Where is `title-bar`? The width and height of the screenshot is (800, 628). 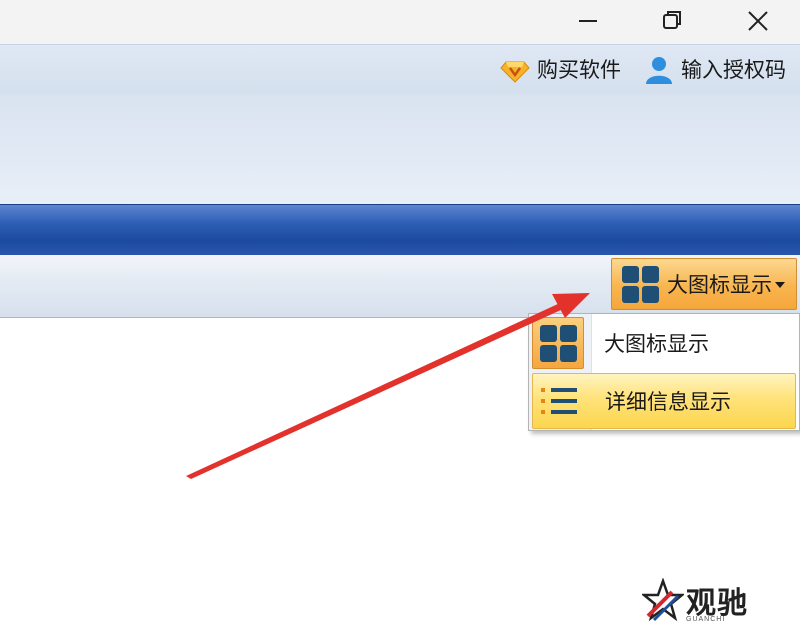 title-bar is located at coordinates (400, 22).